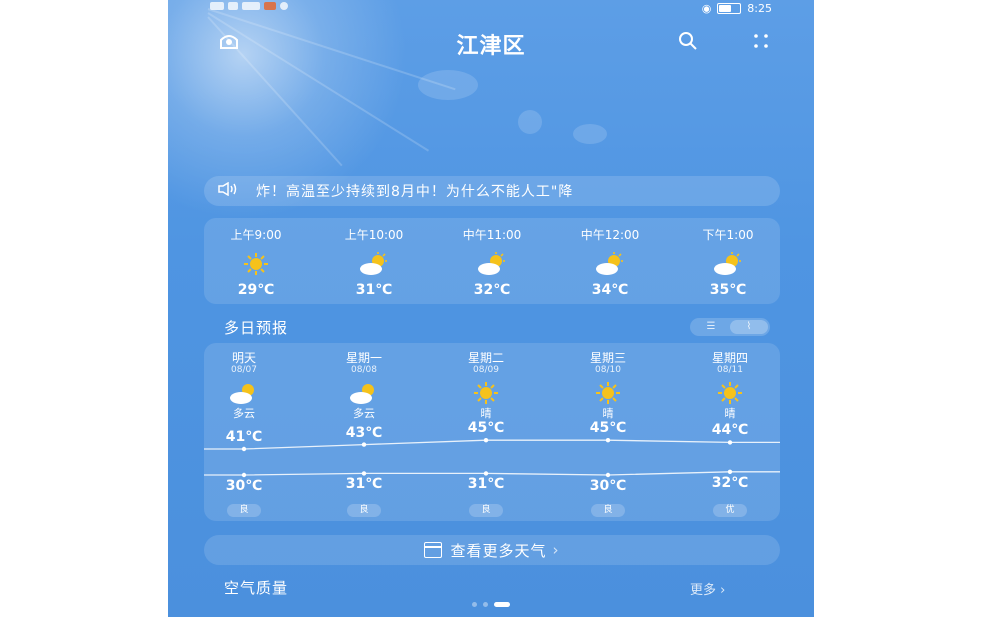 The width and height of the screenshot is (985, 617). I want to click on status-left-icons, so click(249, 6).